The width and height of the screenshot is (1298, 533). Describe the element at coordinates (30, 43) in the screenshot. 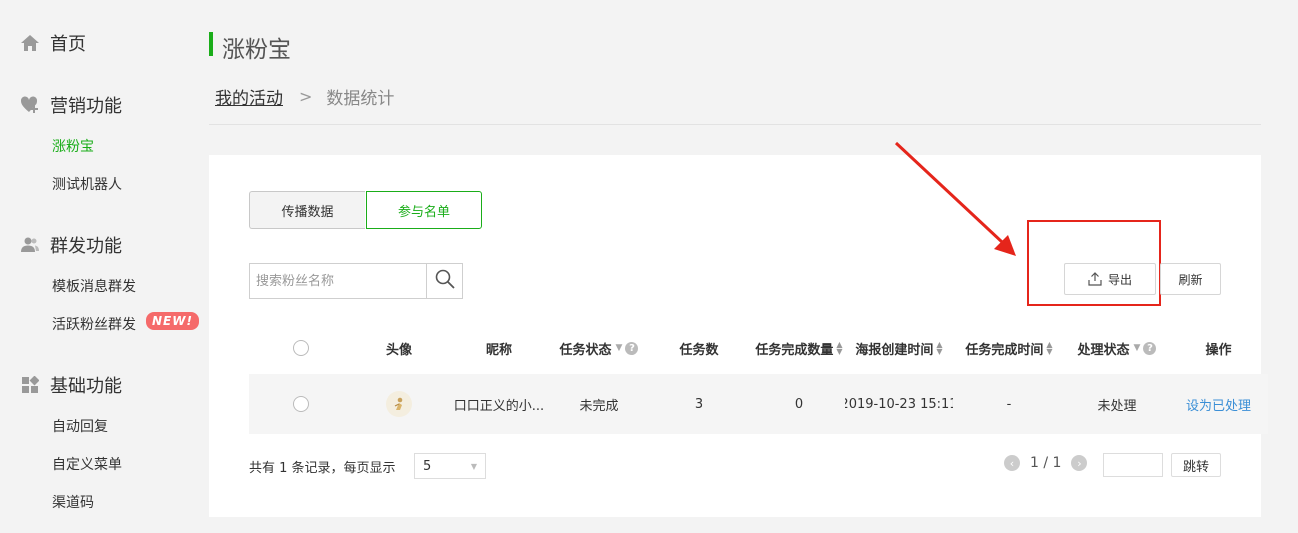

I see `home-icon` at that location.